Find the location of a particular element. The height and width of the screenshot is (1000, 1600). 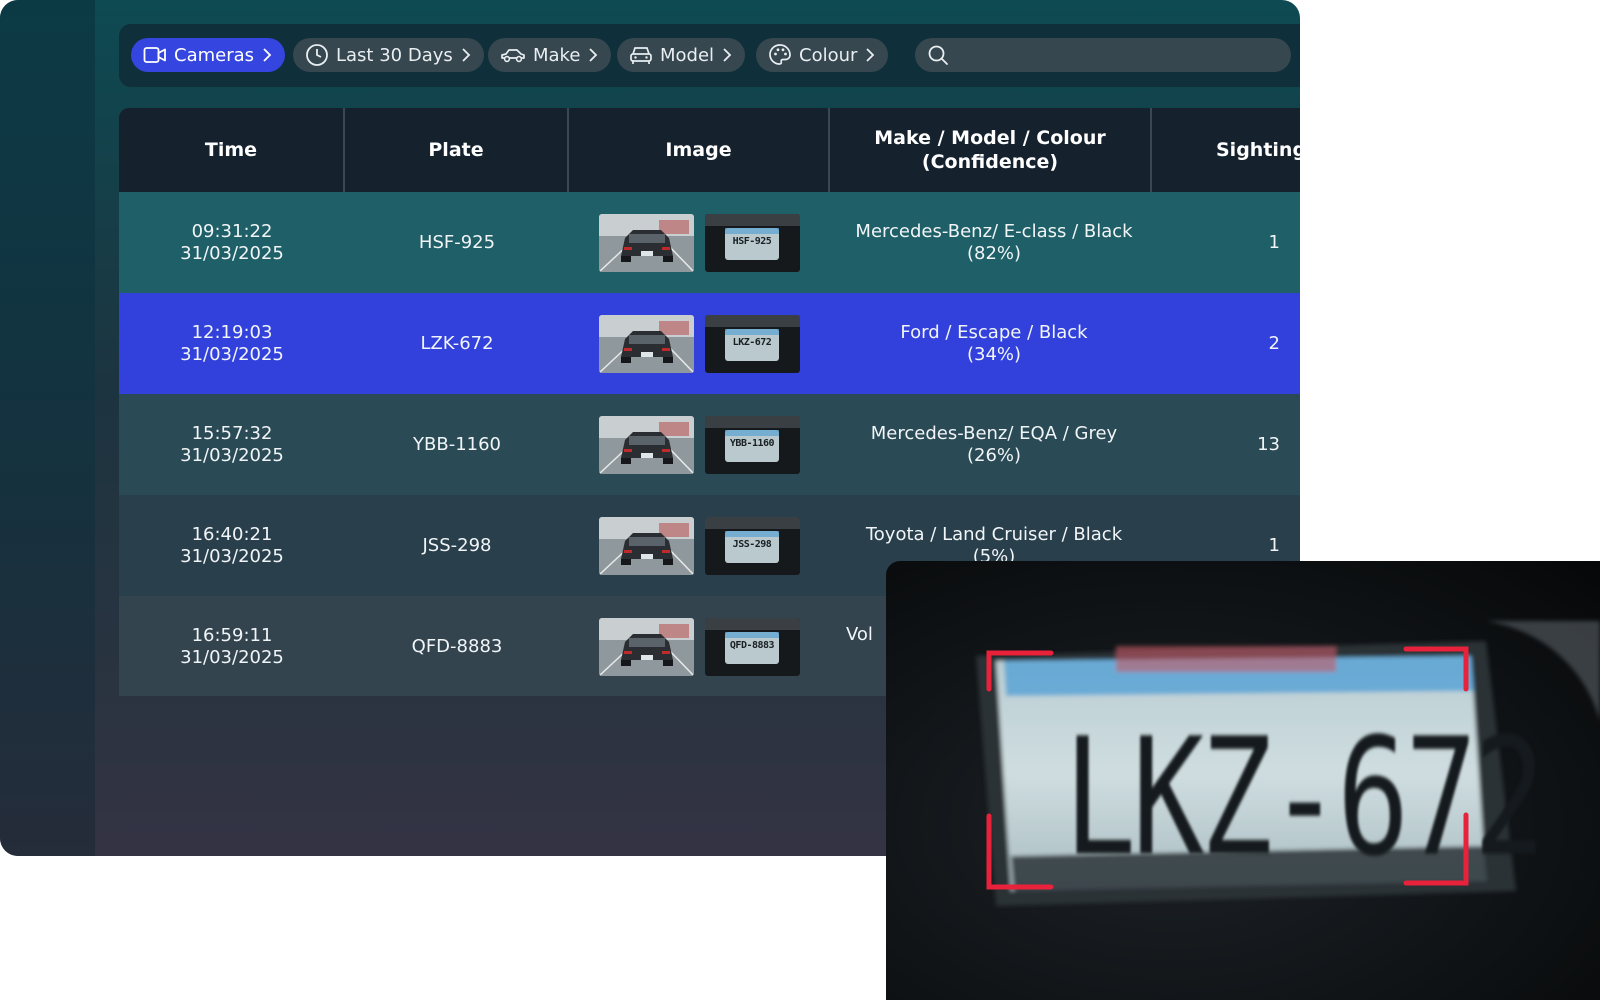

cell-sightings: 13 is located at coordinates (1268, 444).